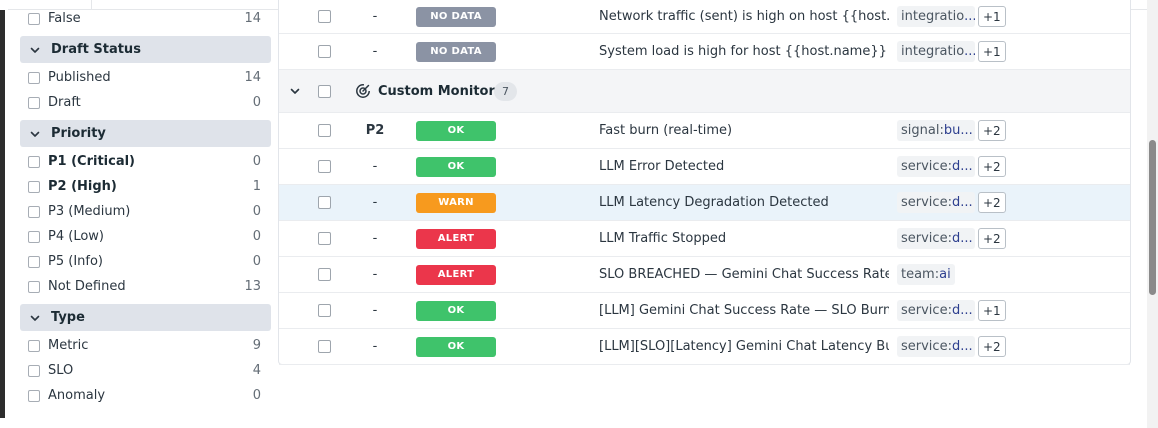  Describe the element at coordinates (252, 286) in the screenshot. I see `facet-count: 13` at that location.